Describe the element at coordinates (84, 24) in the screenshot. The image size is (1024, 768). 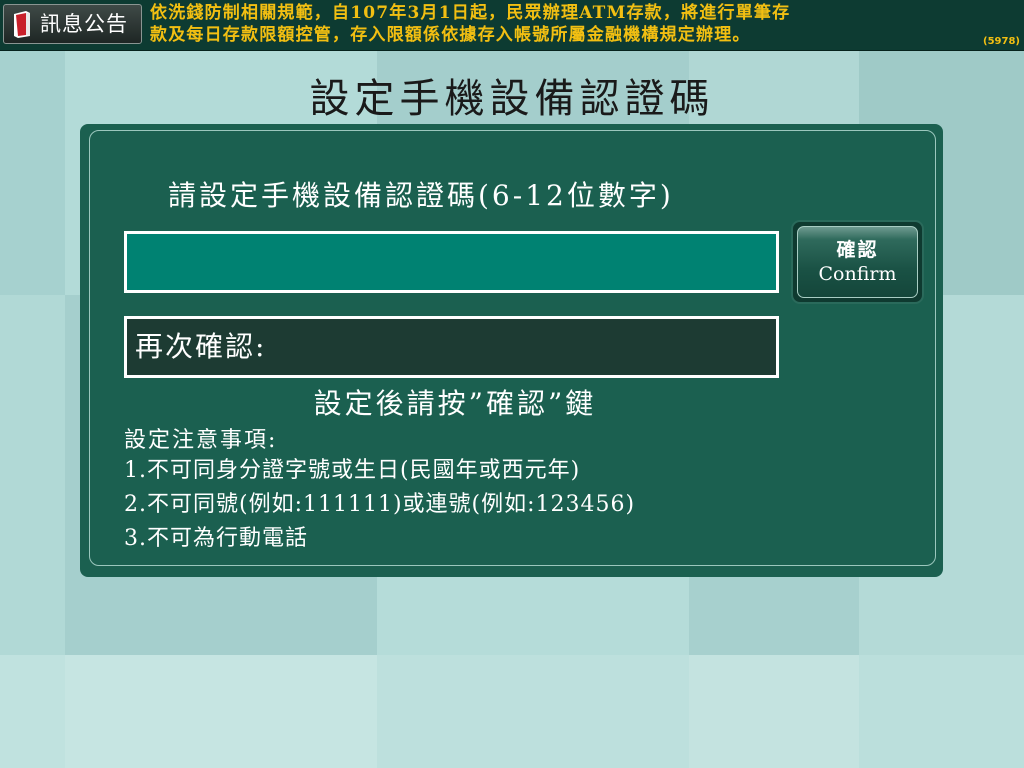
I see `announcement-label: 訊息公告` at that location.